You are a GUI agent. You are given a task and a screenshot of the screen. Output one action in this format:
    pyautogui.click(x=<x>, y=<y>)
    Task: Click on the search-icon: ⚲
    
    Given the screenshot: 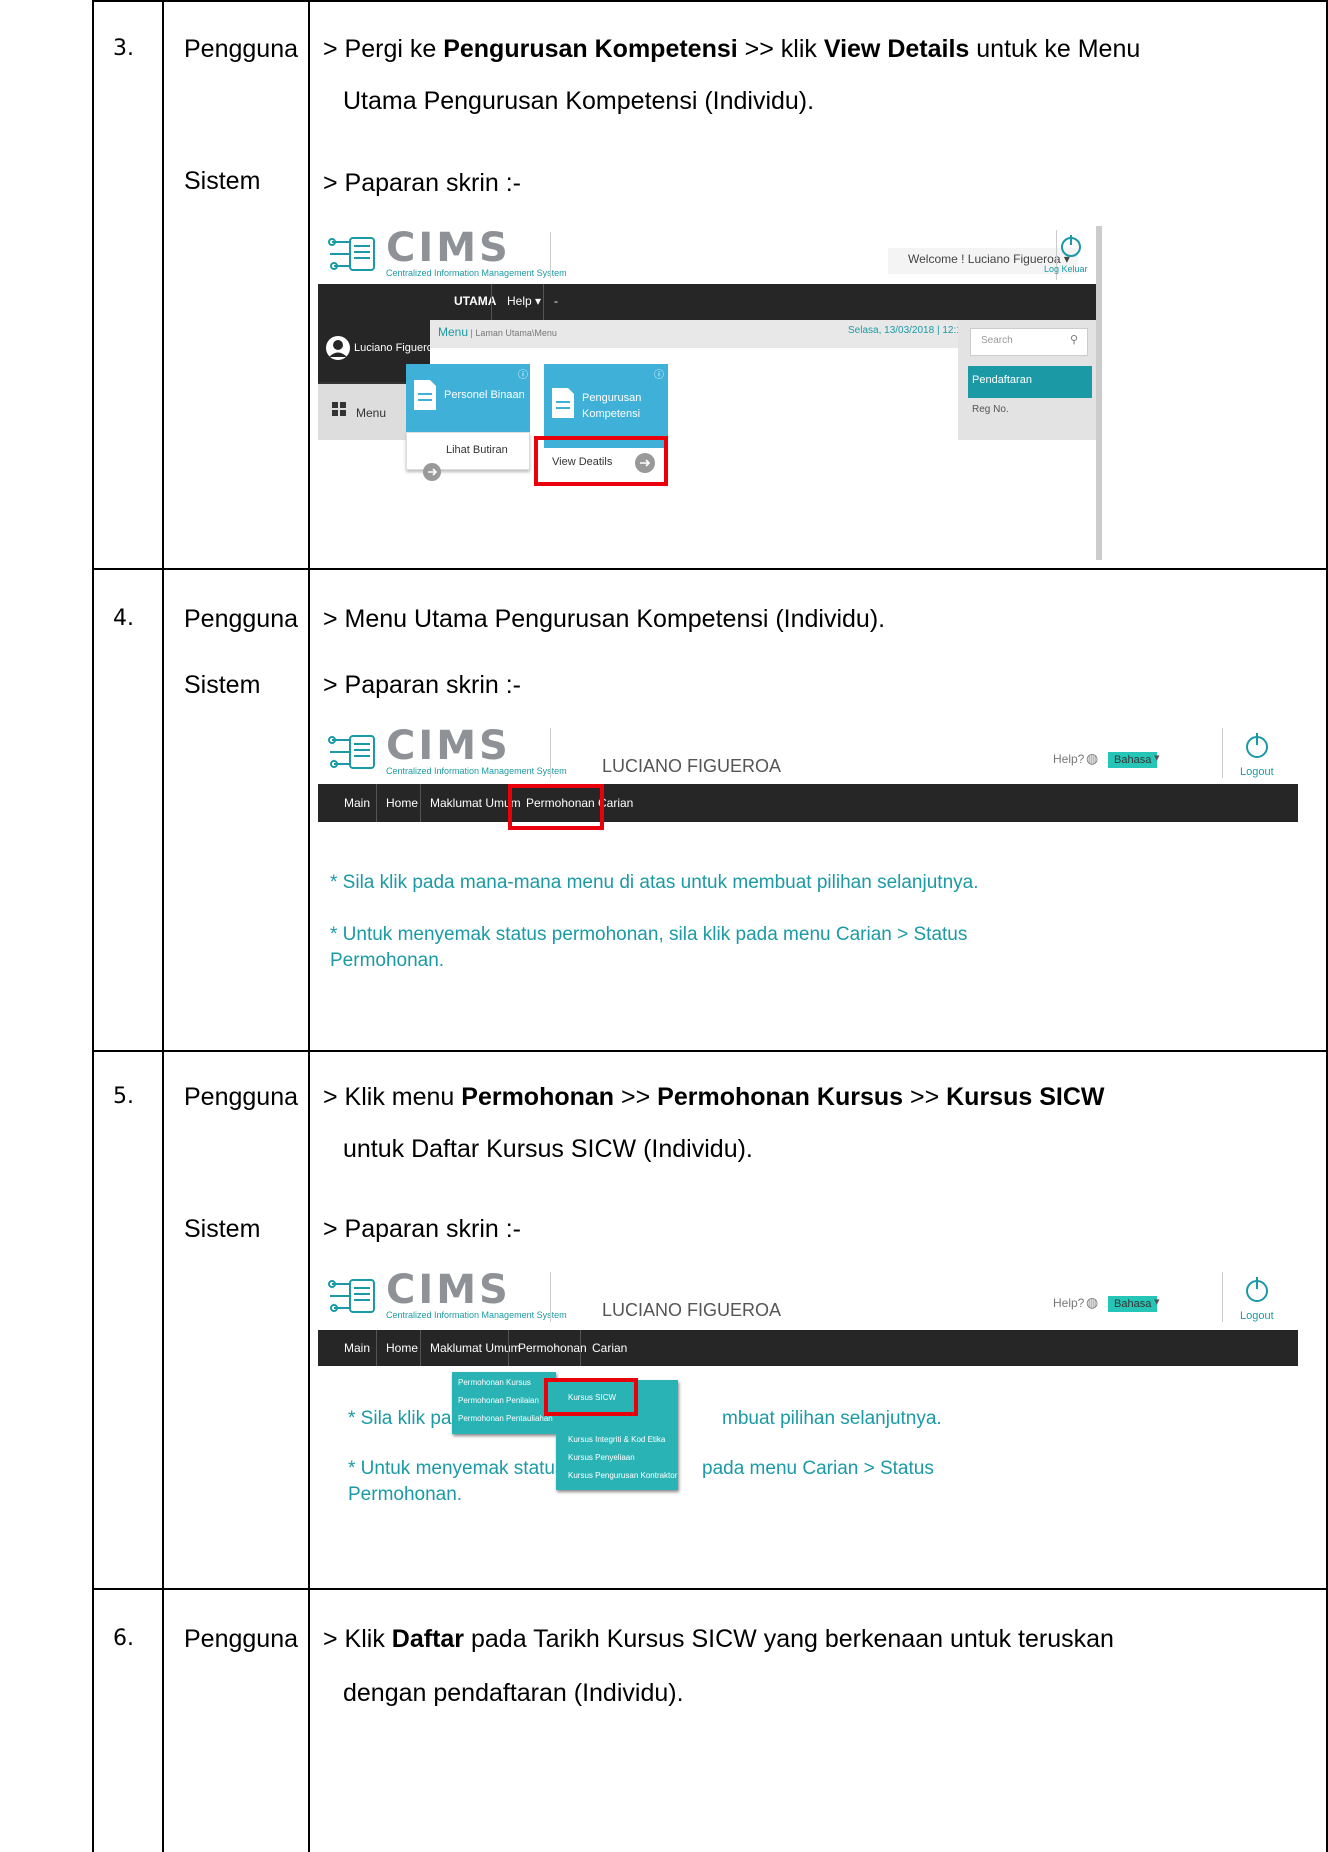 What is the action you would take?
    pyautogui.click(x=1074, y=340)
    